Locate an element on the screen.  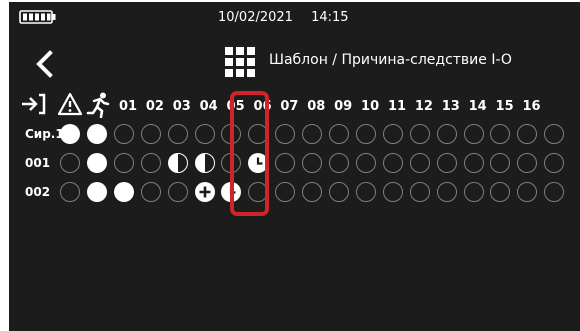
warning-triangle-icon is located at coordinates (70, 104).